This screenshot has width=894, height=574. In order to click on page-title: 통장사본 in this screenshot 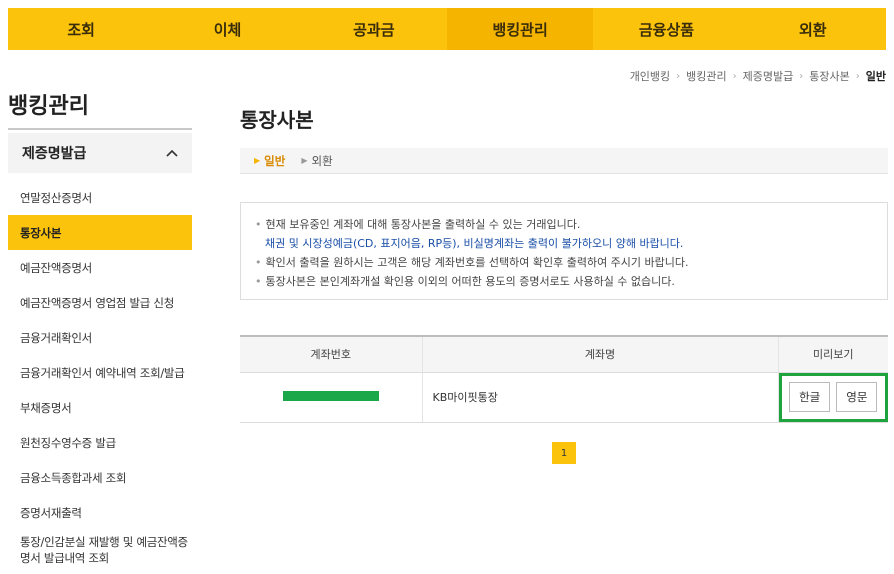, I will do `click(277, 120)`.